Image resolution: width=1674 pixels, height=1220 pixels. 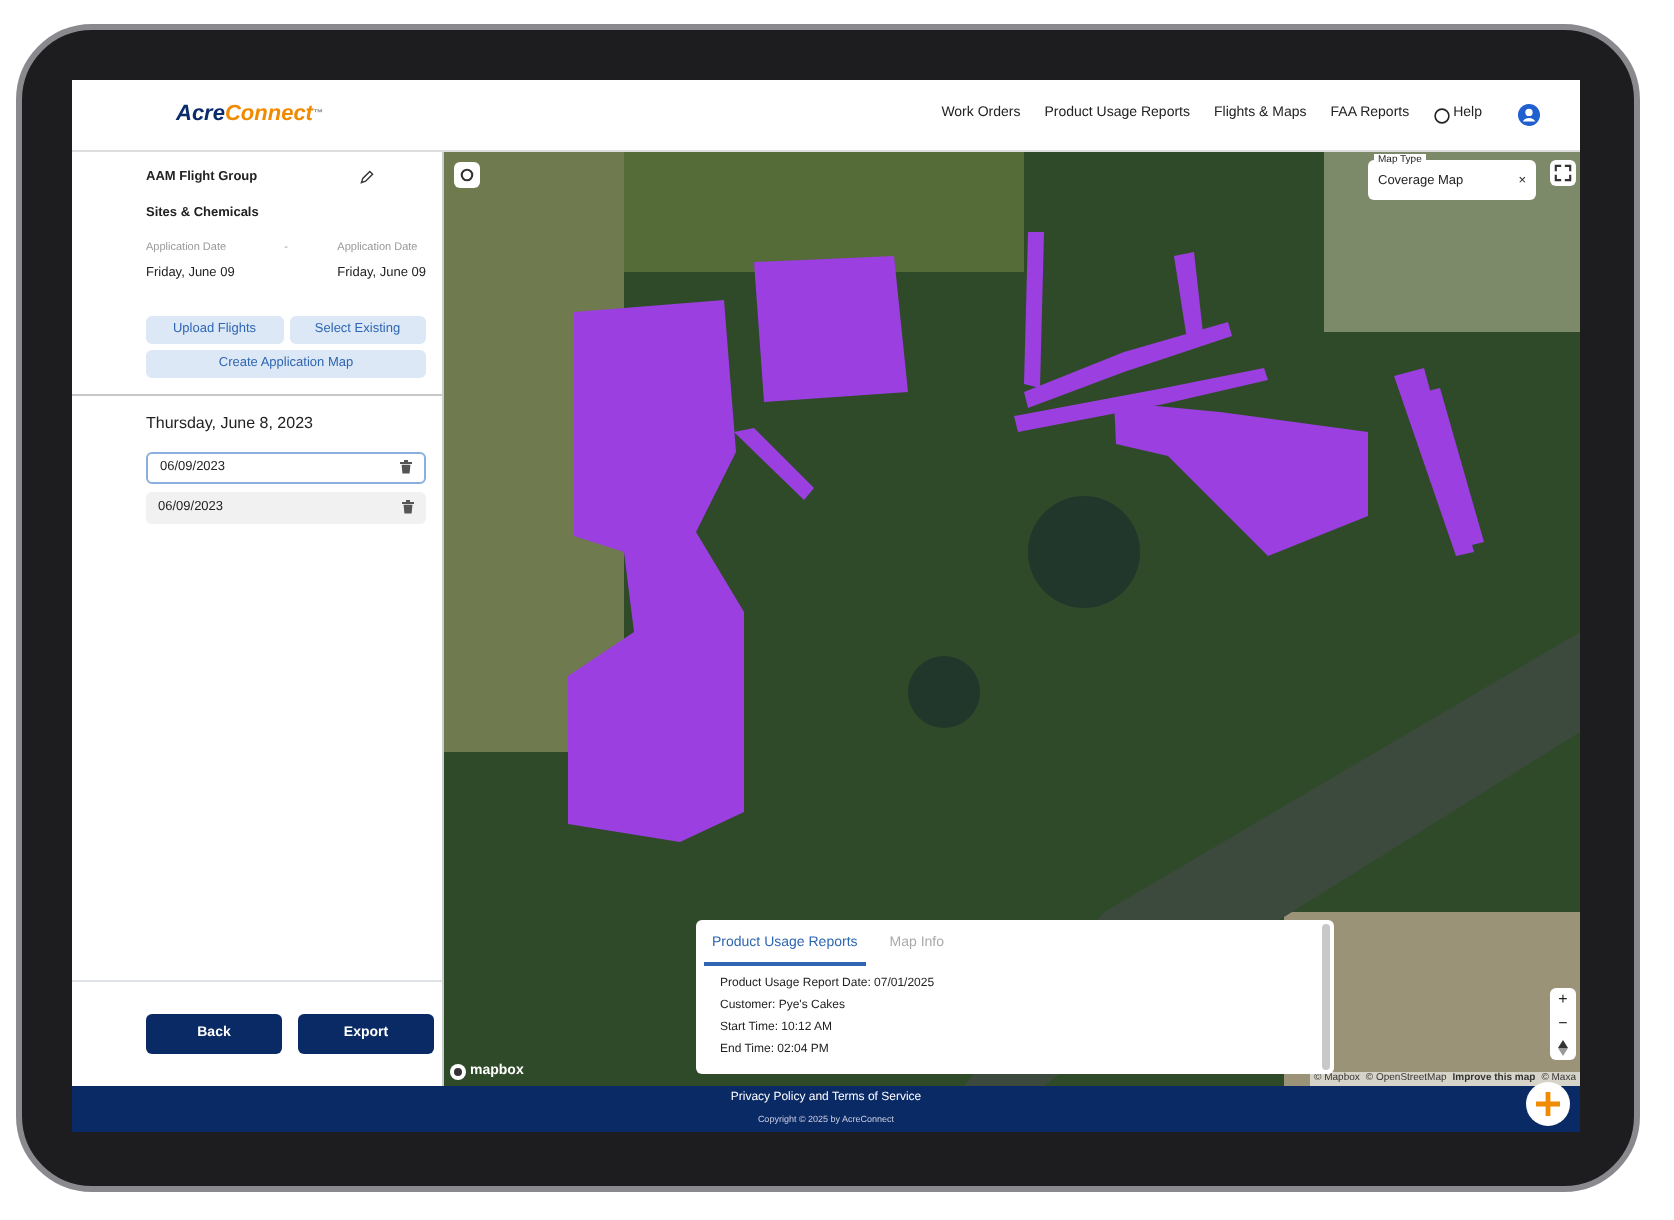 I want to click on zoom-out-button: −, so click(x=1563, y=1024).